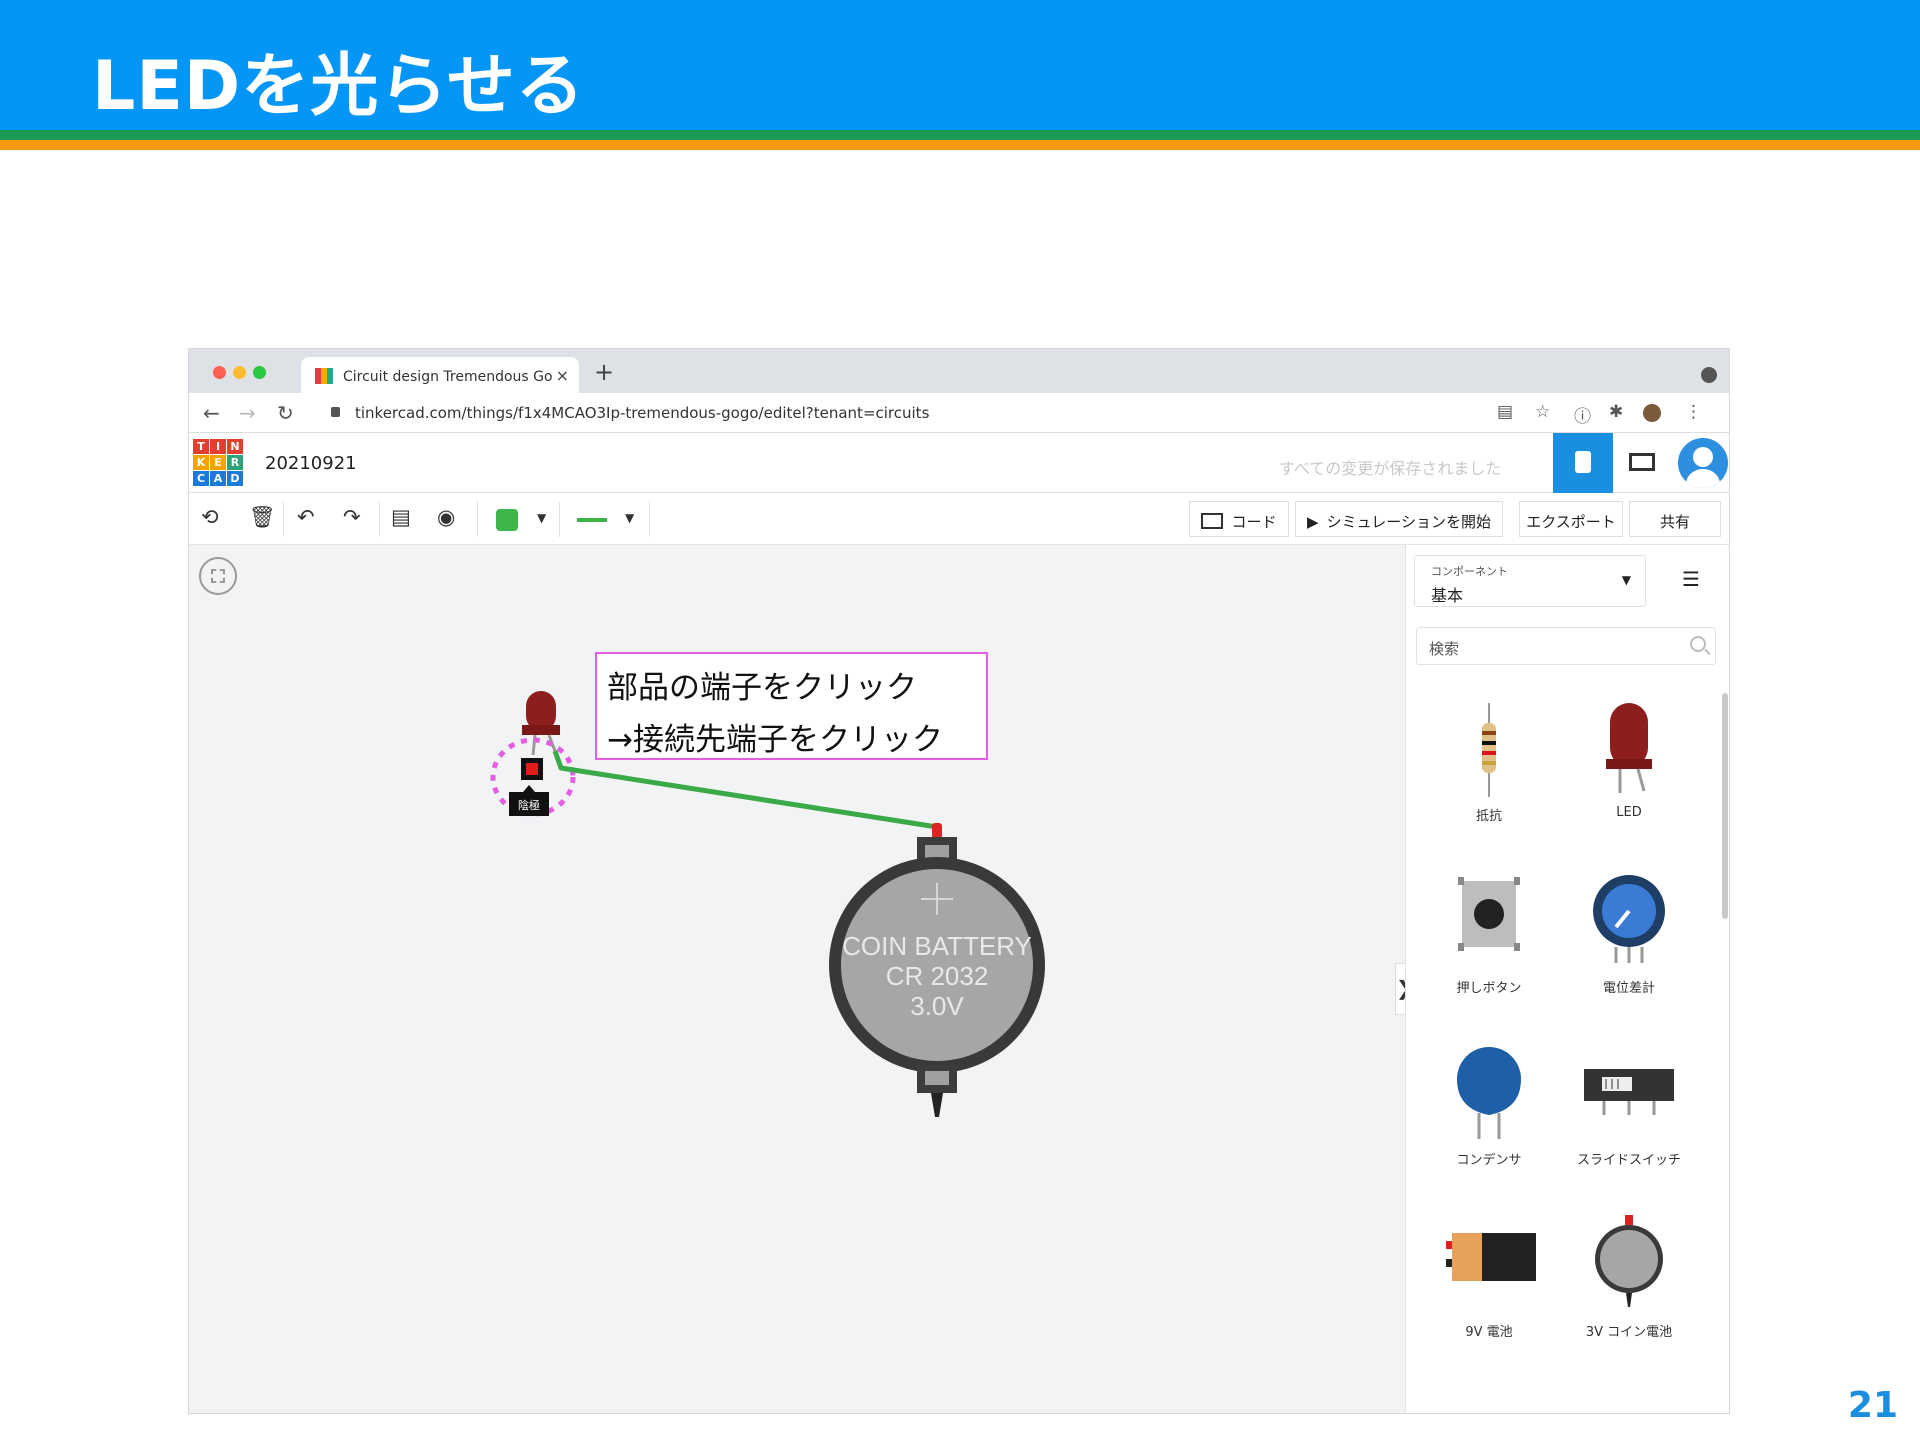 Image resolution: width=1920 pixels, height=1440 pixels. Describe the element at coordinates (1629, 1261) in the screenshot. I see `coin-battery-icon` at that location.